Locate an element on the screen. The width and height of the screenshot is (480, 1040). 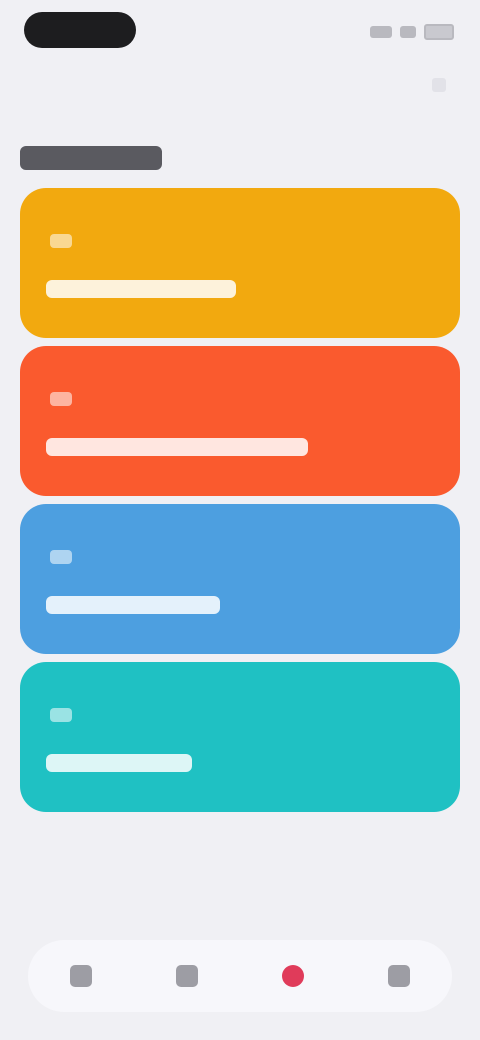
home-icon is located at coordinates (81, 976).